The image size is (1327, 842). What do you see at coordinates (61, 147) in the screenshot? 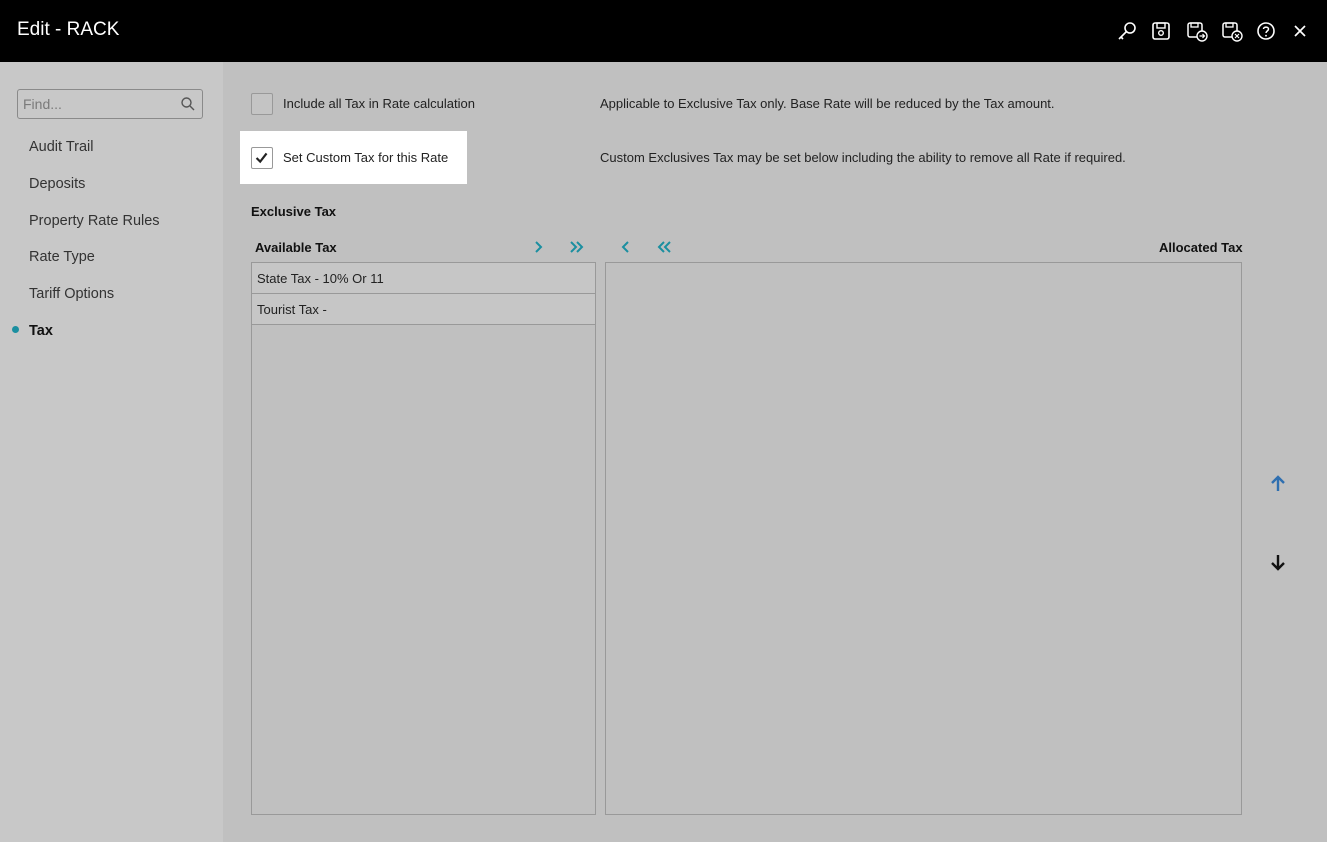
I see `sidebar-item-audit-trail: Audit Trail` at bounding box center [61, 147].